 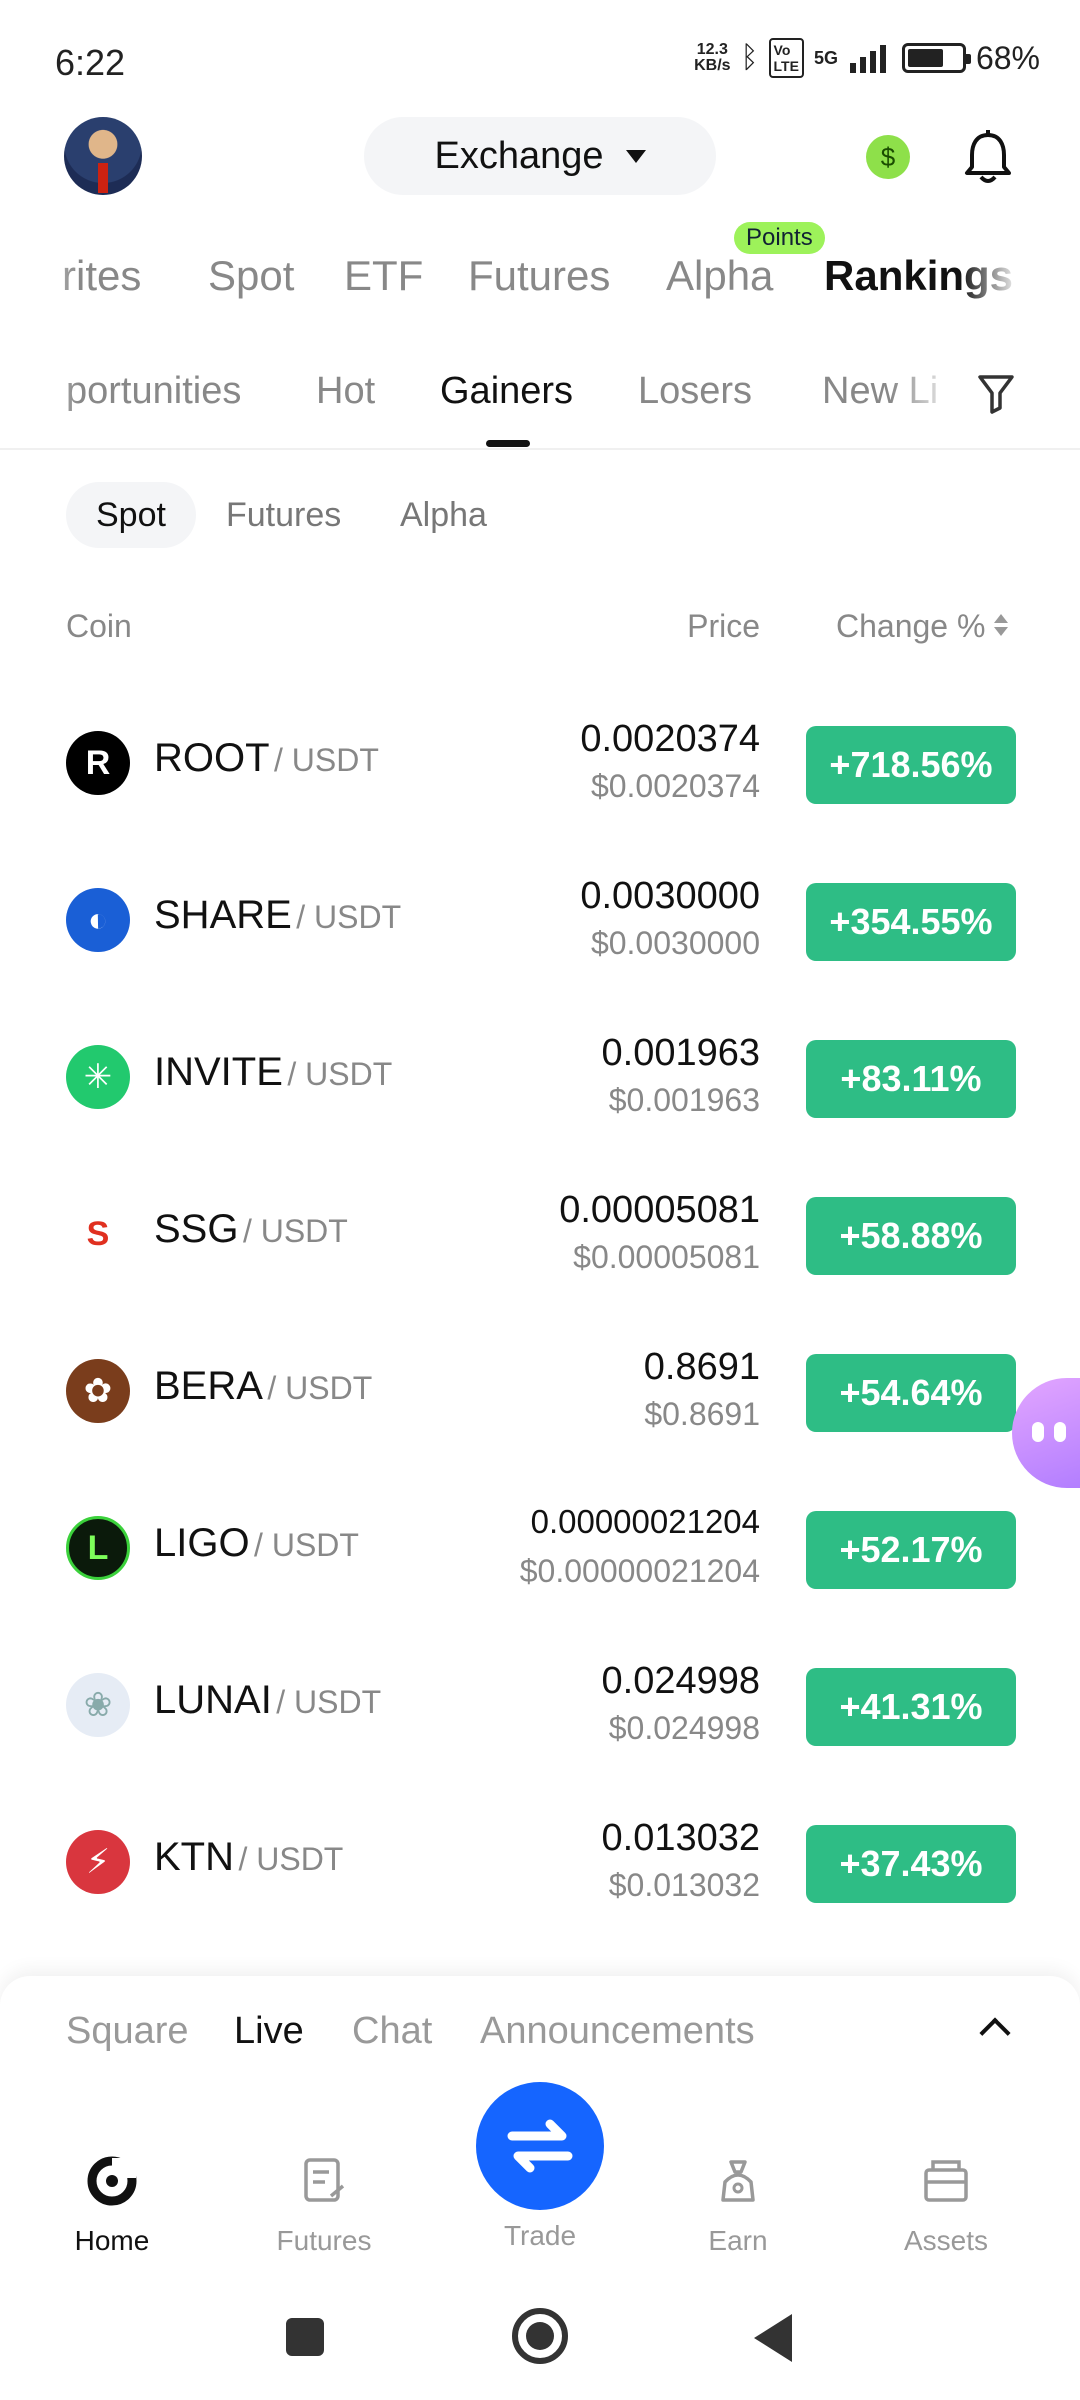 I want to click on network-type: 5G, so click(x=825, y=57).